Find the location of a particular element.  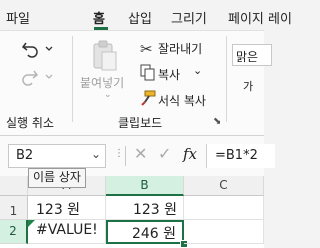

cancel-icon: ✕ is located at coordinates (140, 153).